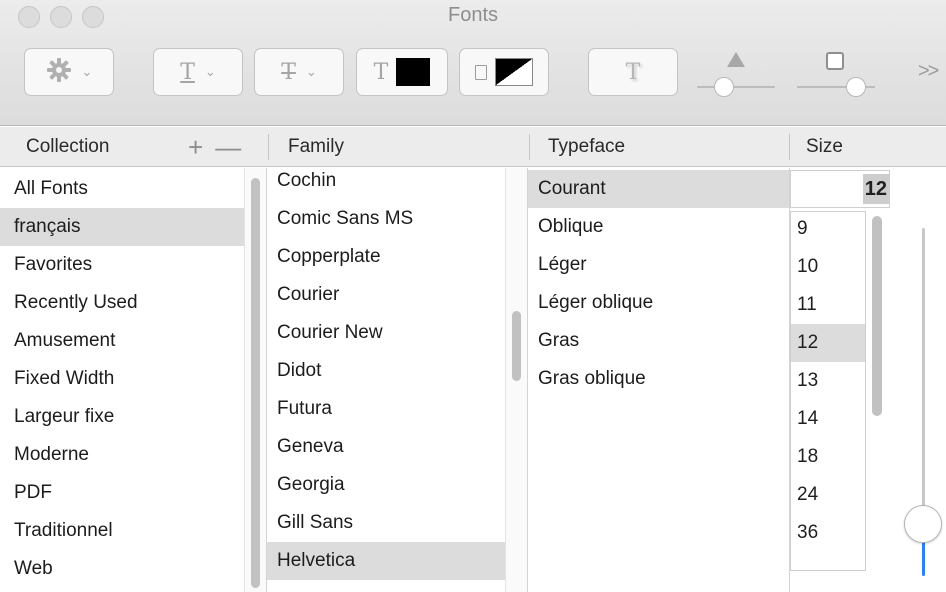 The height and width of the screenshot is (592, 946). I want to click on shadow-opacity-slider-knob, so click(724, 87).